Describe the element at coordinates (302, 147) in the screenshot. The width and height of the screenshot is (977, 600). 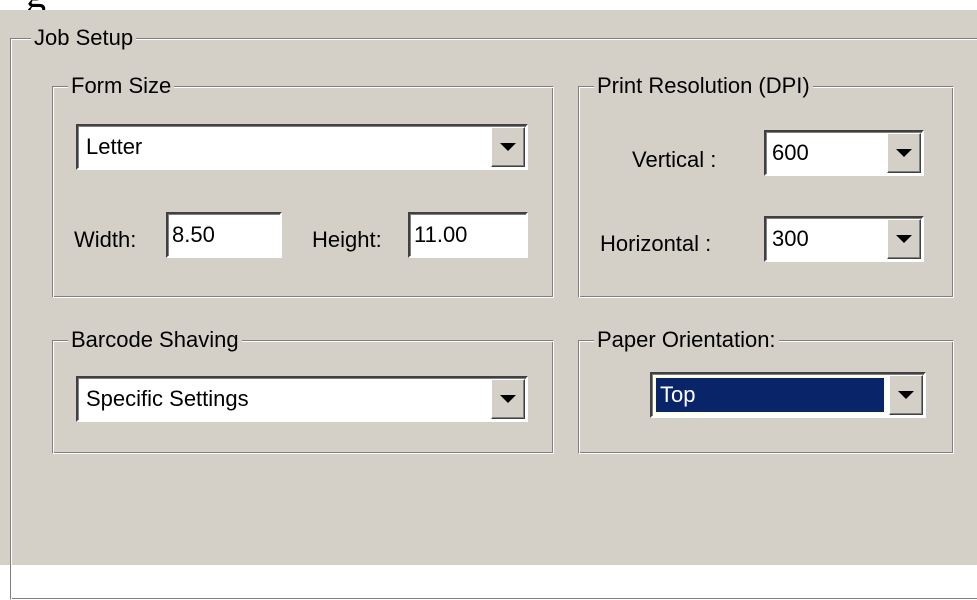
I see `form-size-dropdown: Letter` at that location.